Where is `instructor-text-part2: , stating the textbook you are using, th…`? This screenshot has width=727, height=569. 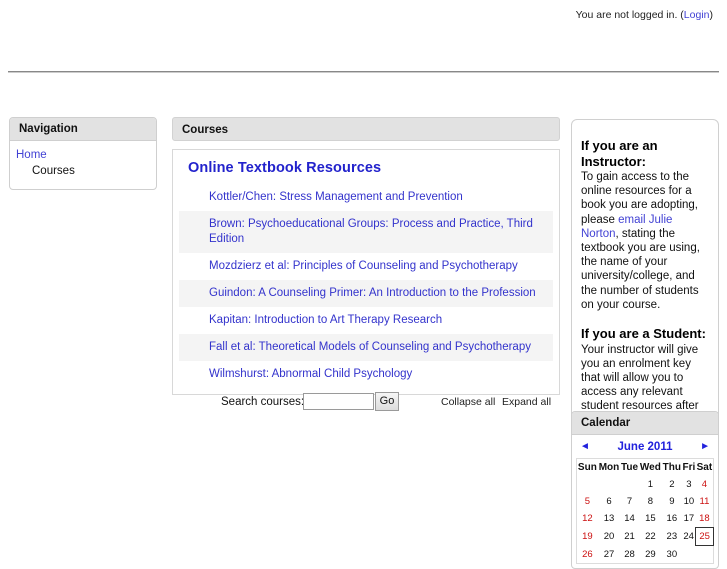
instructor-text-part2: , stating the textbook you are using, th… is located at coordinates (640, 269).